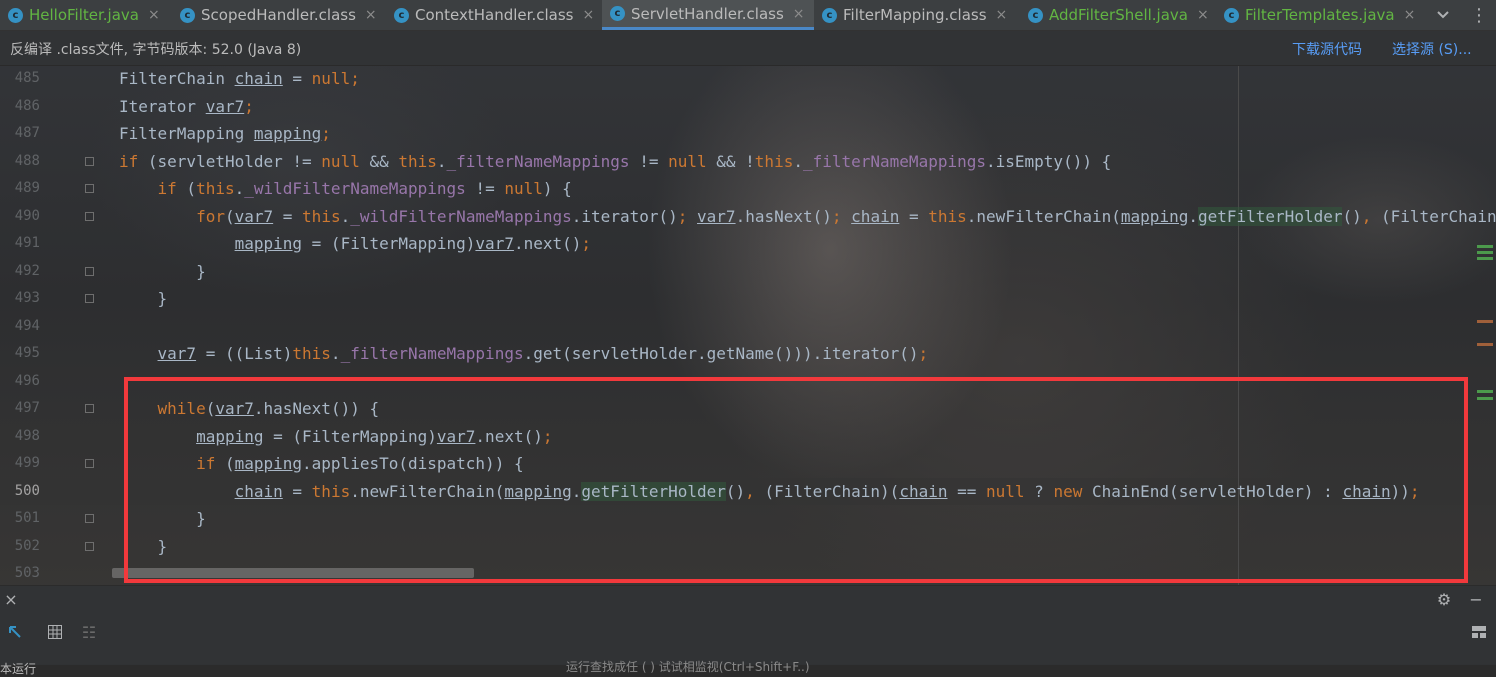 This screenshot has width=1496, height=677. Describe the element at coordinates (1443, 15) in the screenshot. I see `chevron-down-icon` at that location.